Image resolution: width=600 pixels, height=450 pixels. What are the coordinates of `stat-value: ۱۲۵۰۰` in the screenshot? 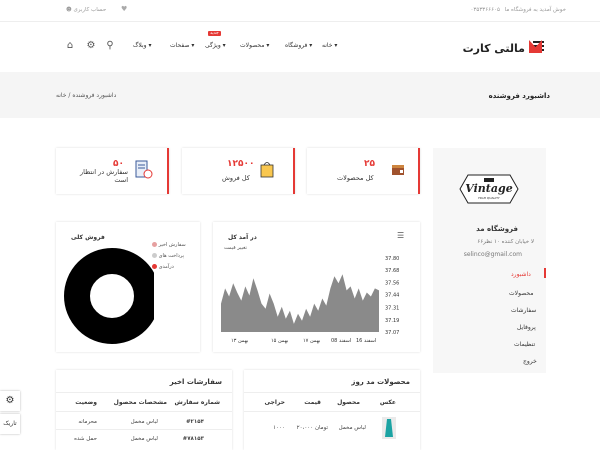 It's located at (241, 164).